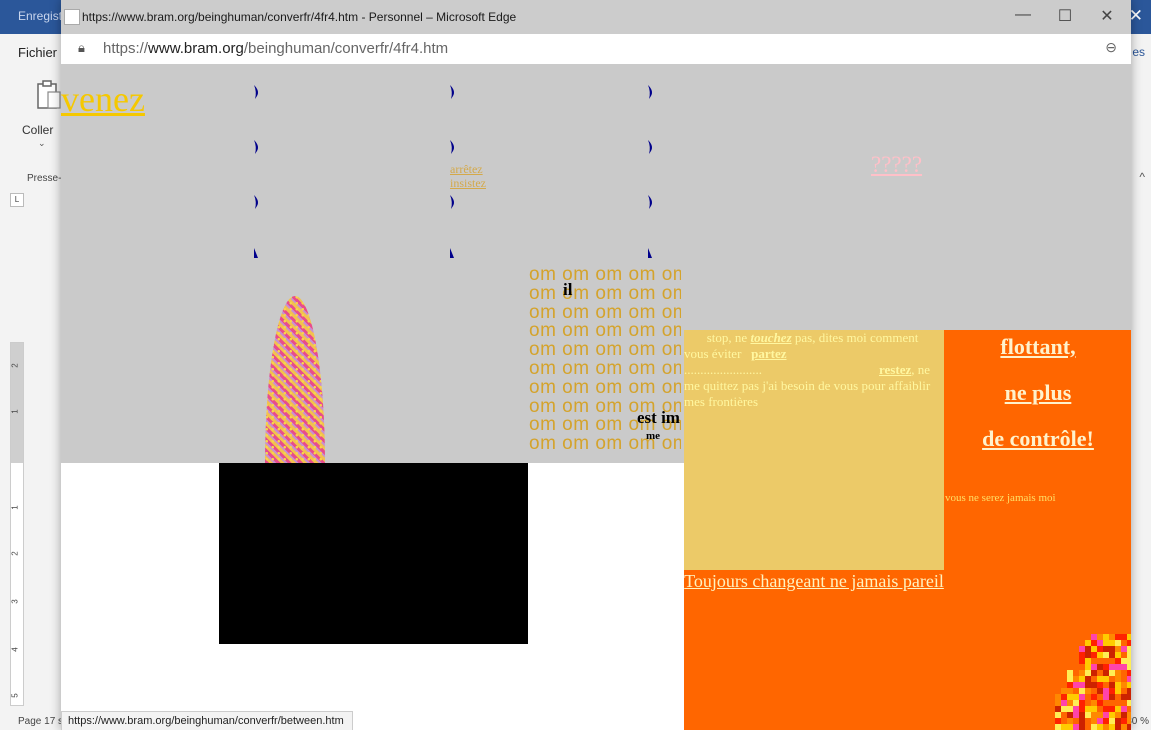 The width and height of the screenshot is (1151, 730). Describe the element at coordinates (17, 200) in the screenshot. I see `tab-stop-icon: L` at that location.